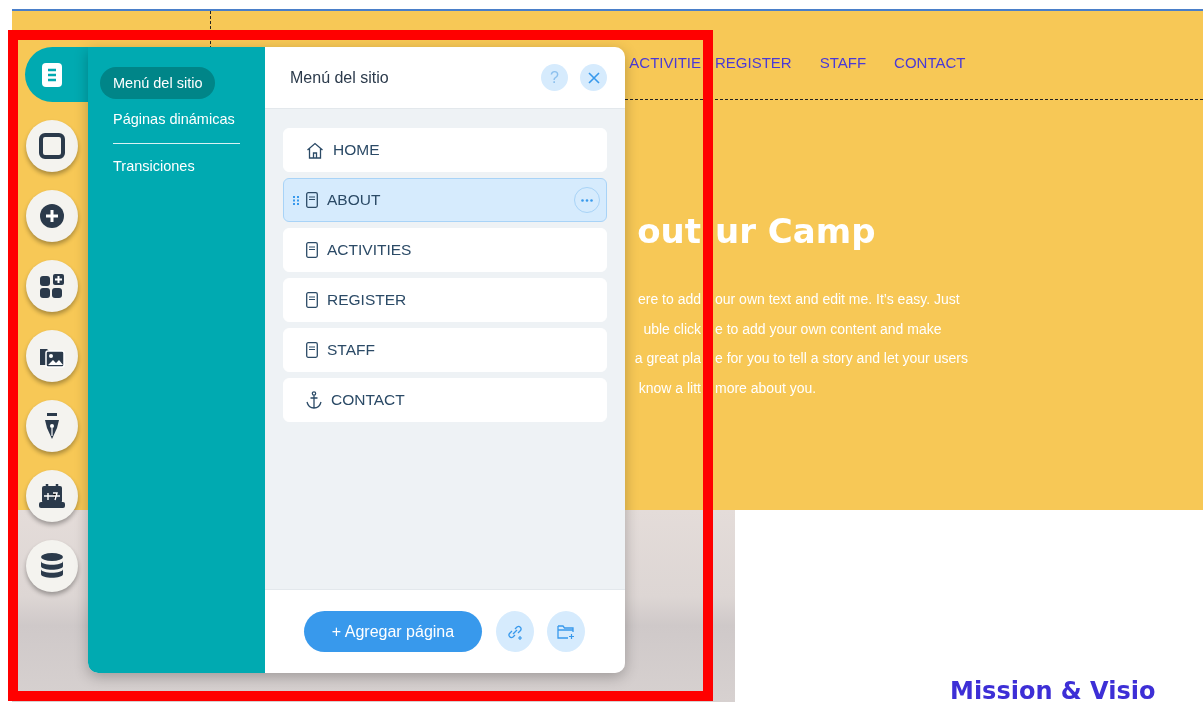 Image resolution: width=1203 pixels, height=702 pixels. I want to click on apps-icon, so click(52, 286).